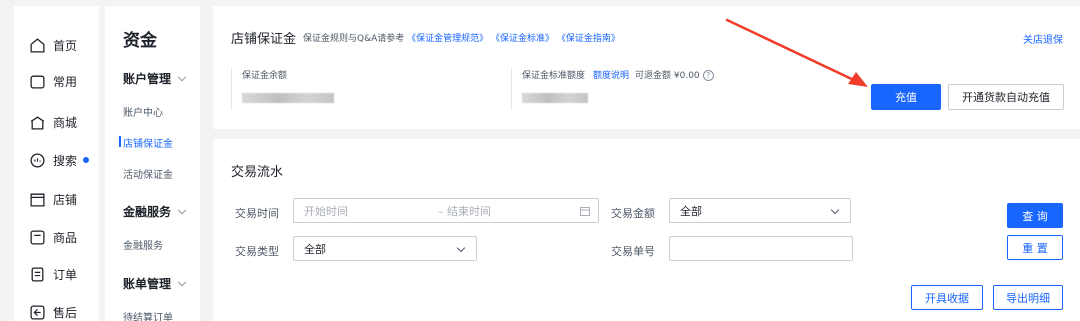  Describe the element at coordinates (148, 173) in the screenshot. I see `subnav-item-activity-deposit: 活动保证金` at that location.